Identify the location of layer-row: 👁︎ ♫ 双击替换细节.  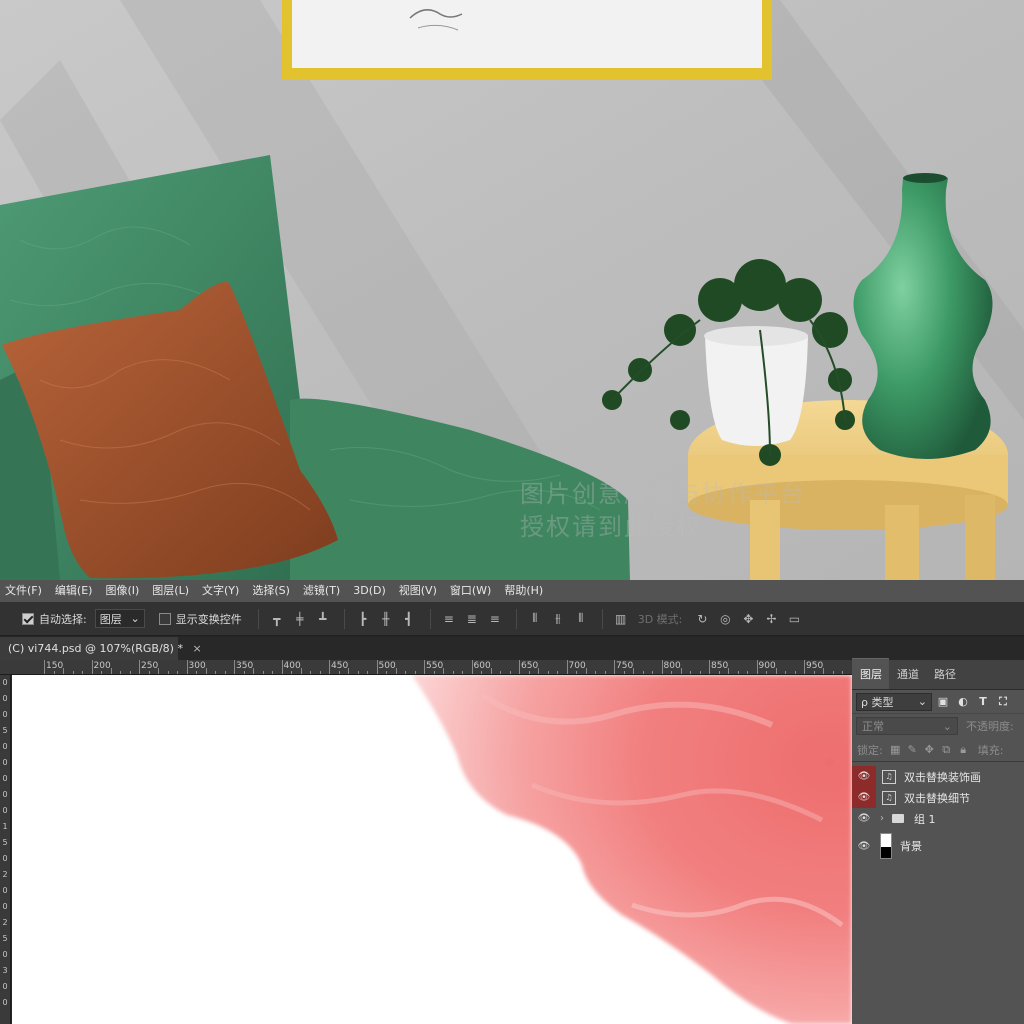
(938, 797).